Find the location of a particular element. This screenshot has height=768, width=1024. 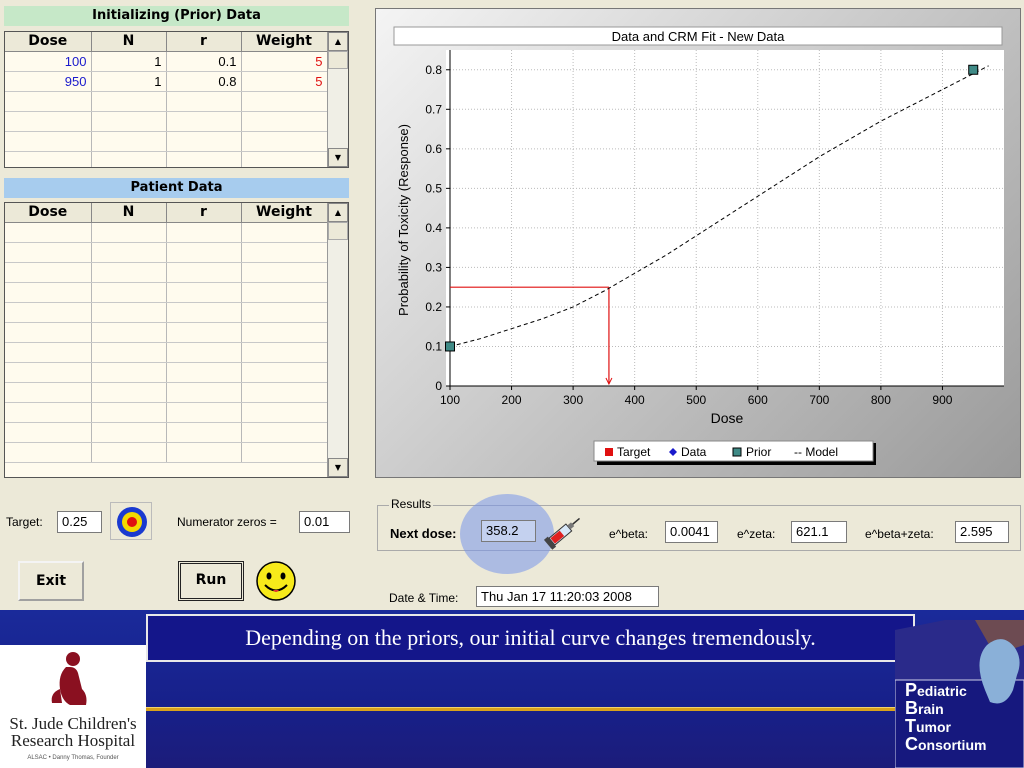

prior-data-grid: Dose N r Weight 100 1 0.1 5 950 1 0.8 5 is located at coordinates (176, 99).